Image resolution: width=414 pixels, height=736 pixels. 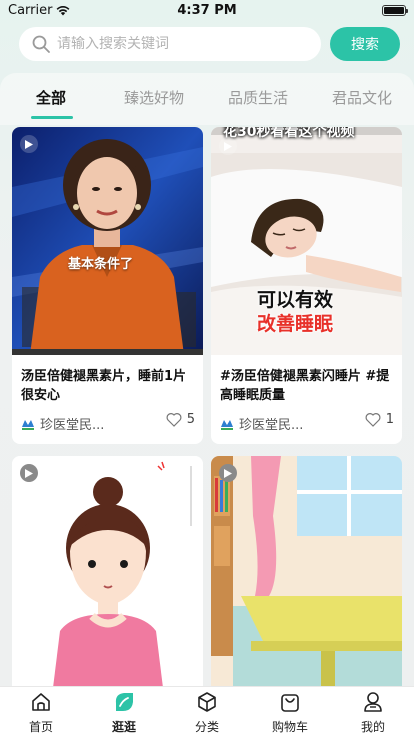 I want to click on card-title: #汤臣倍健褪黑素闪睡片 #提高睡眠质量, so click(x=305, y=386).